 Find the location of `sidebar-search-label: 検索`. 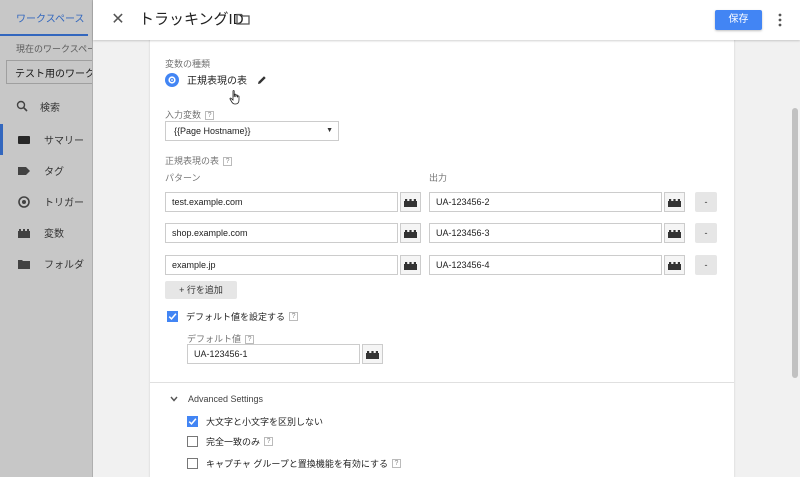

sidebar-search-label: 検索 is located at coordinates (50, 108).